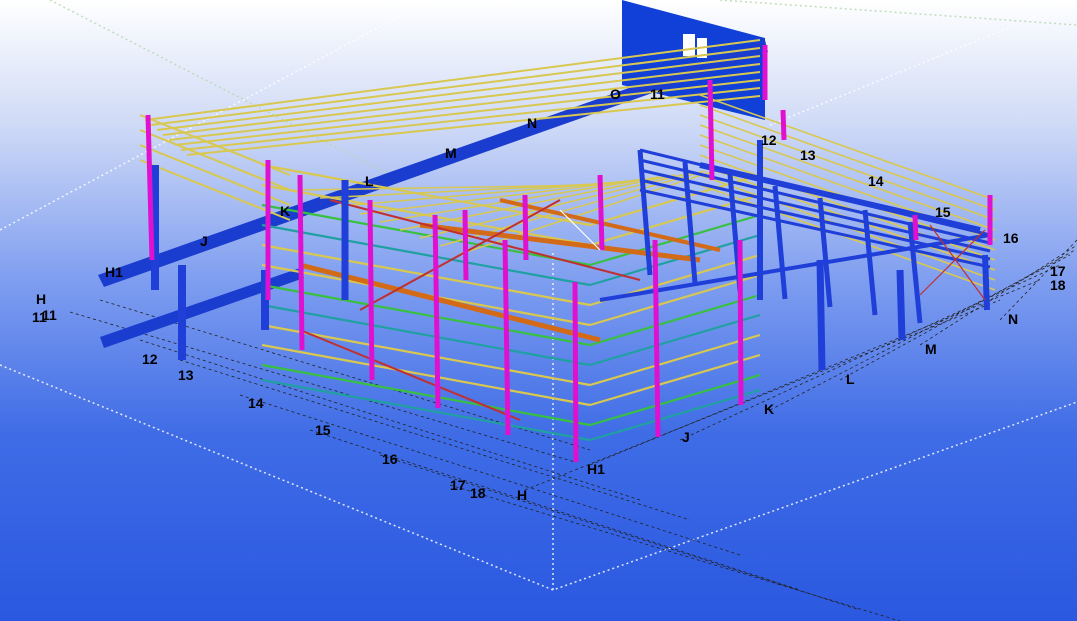 The height and width of the screenshot is (621, 1077). What do you see at coordinates (256, 403) in the screenshot?
I see `grid-label-front-number: 14` at bounding box center [256, 403].